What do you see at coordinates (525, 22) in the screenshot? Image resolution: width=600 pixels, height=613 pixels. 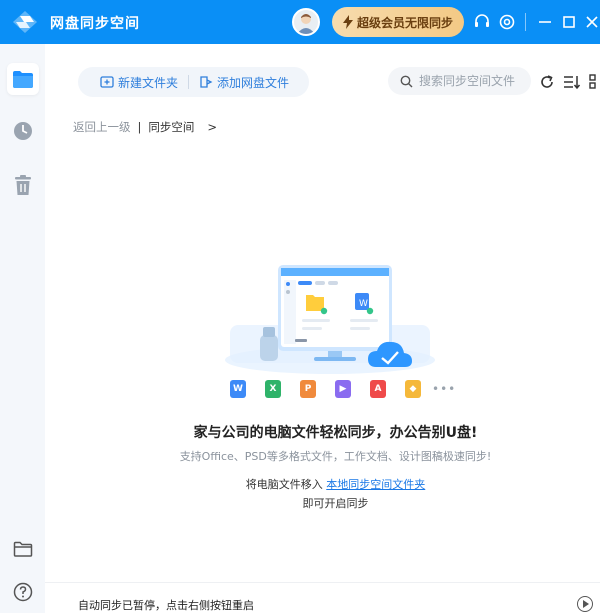 I see `titlebar-divider` at bounding box center [525, 22].